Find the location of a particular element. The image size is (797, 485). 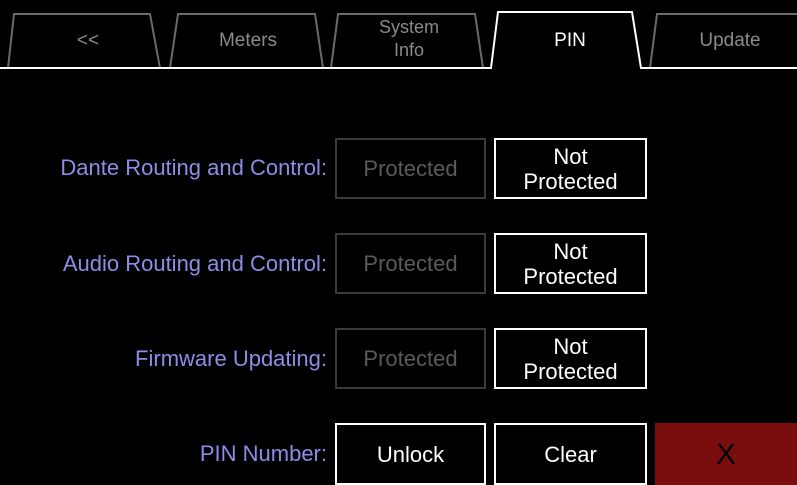

audio-routing-label: Audio Routing and Control: is located at coordinates (194, 263).